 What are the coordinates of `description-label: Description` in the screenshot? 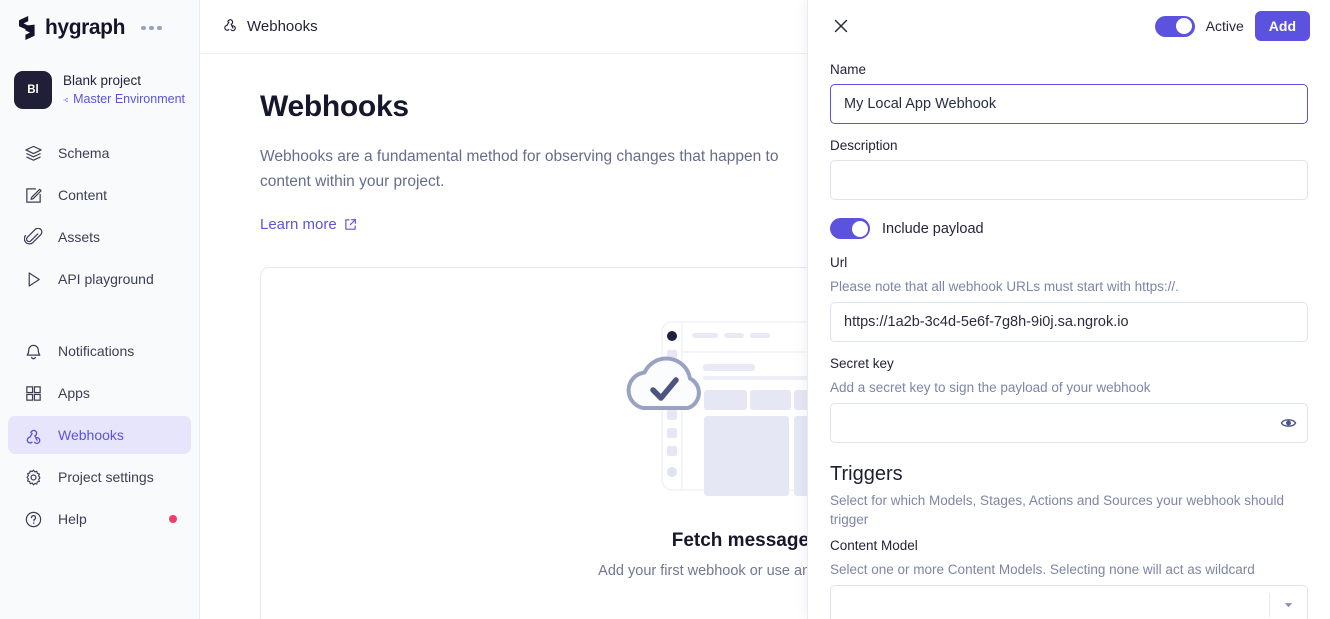 It's located at (864, 145).